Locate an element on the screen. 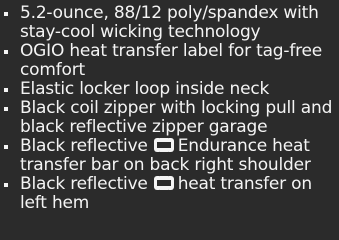  feature-line: comfort is located at coordinates (52, 70).